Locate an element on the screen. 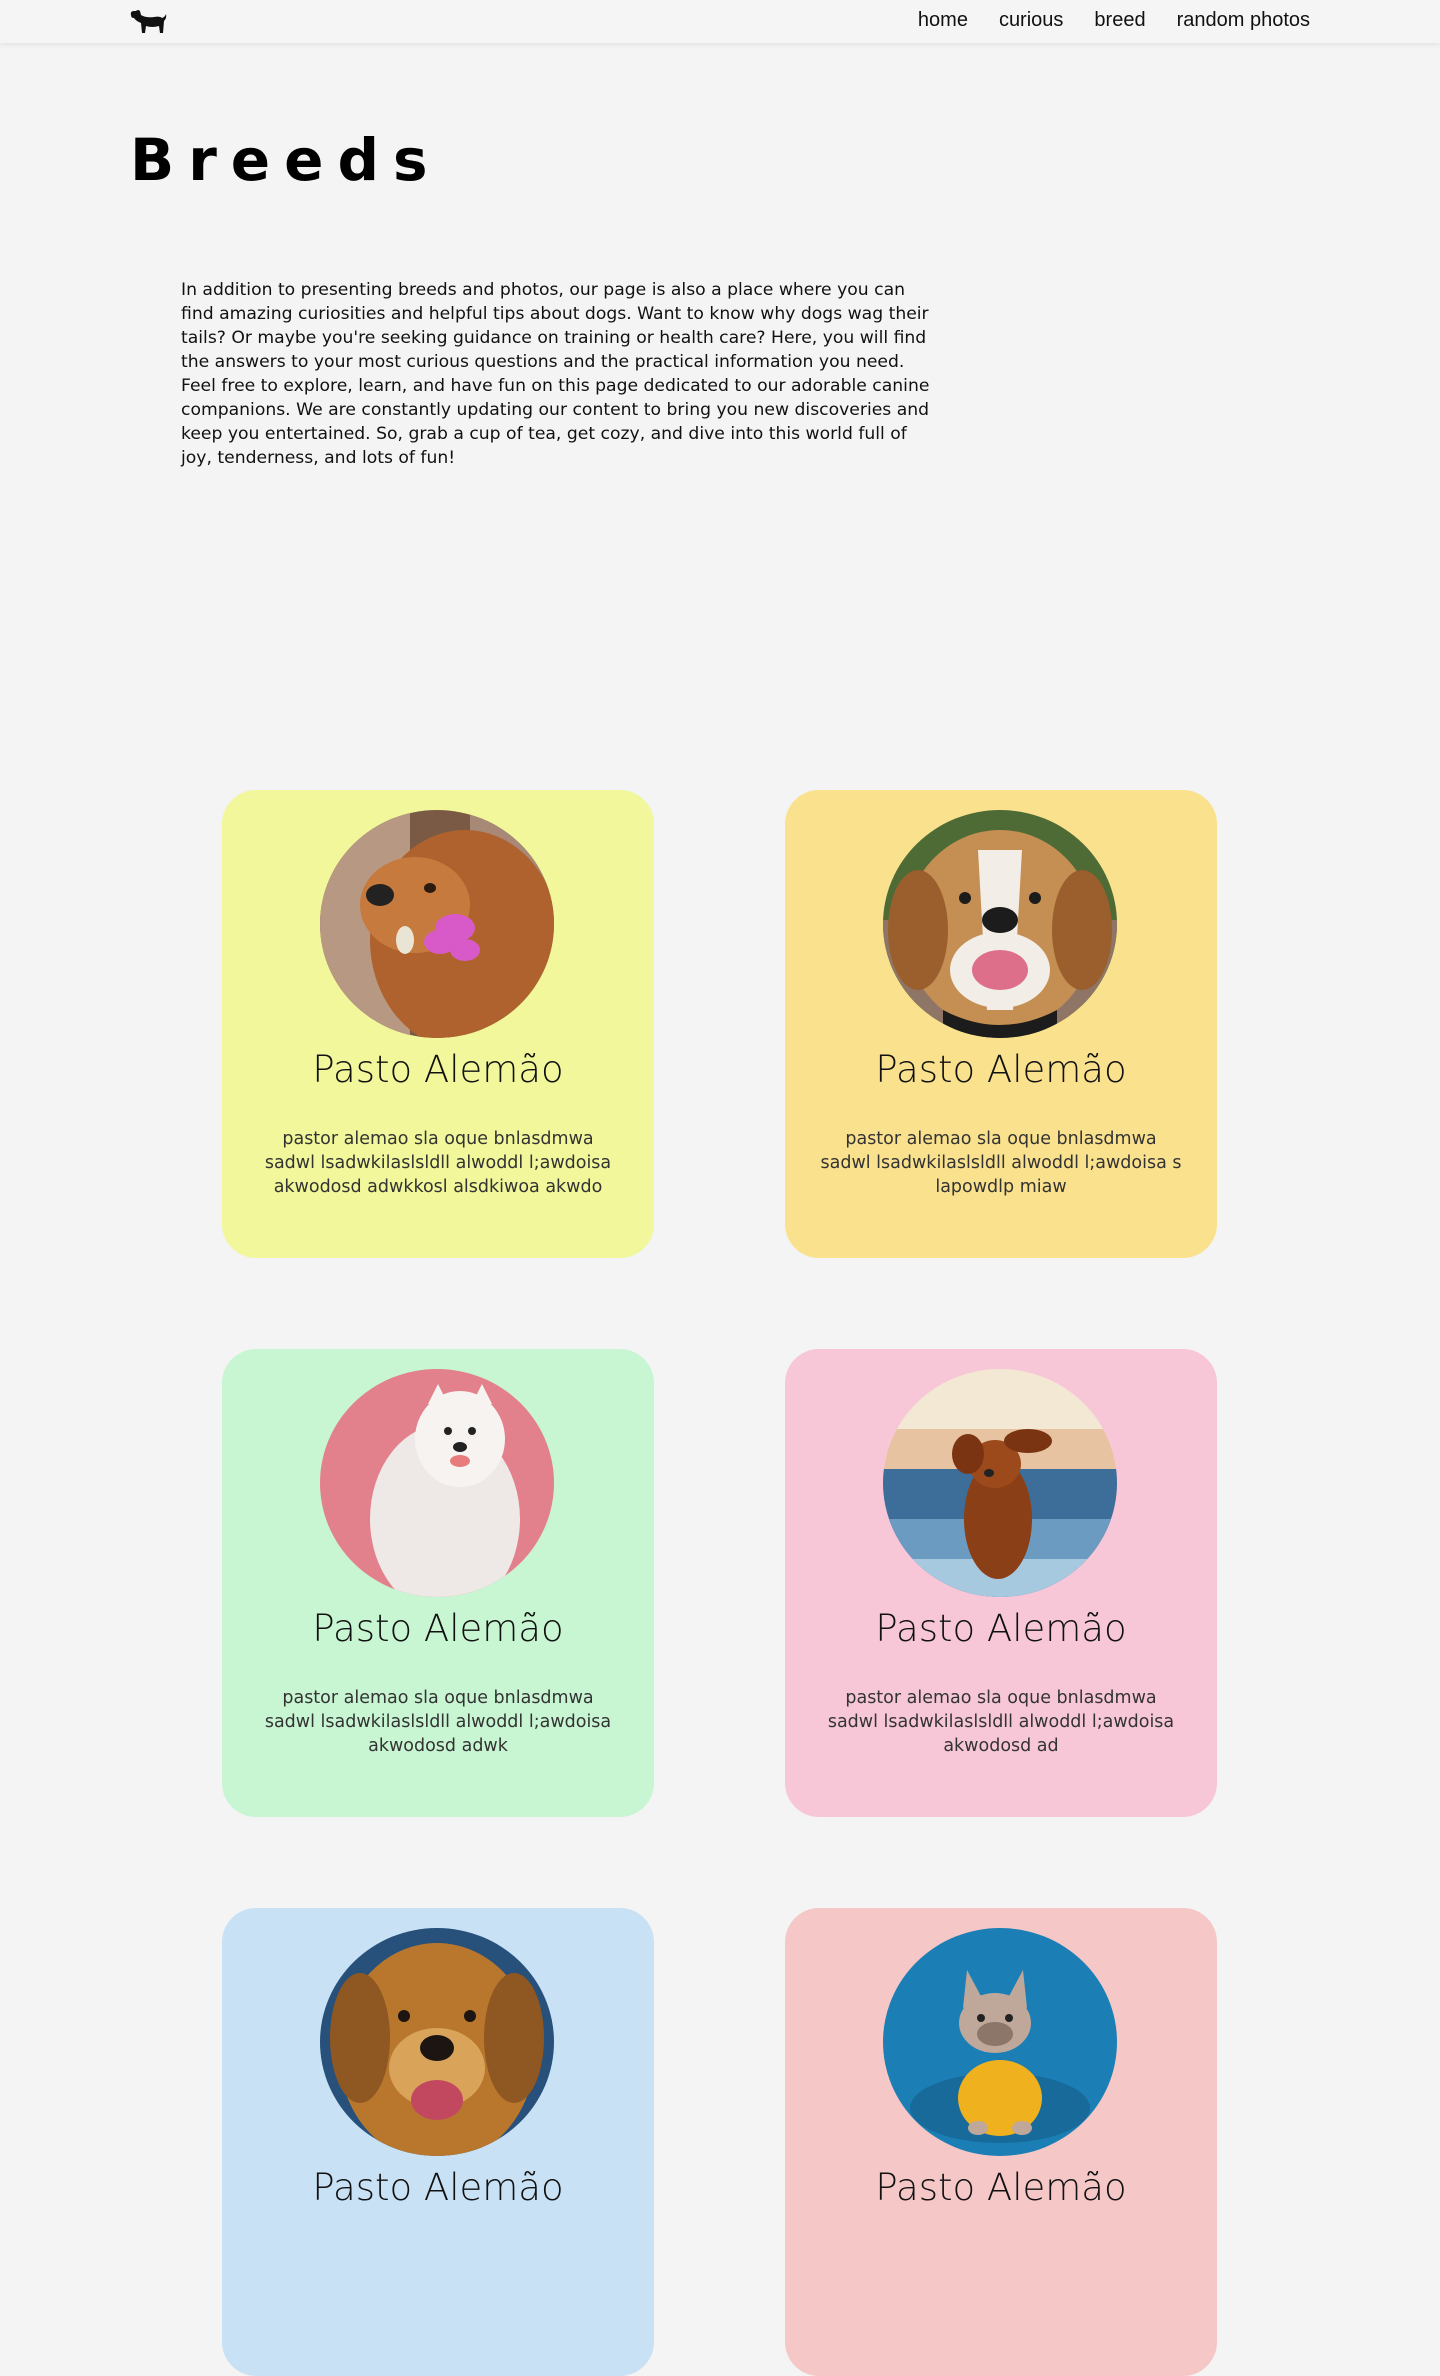 The width and height of the screenshot is (1440, 2376). nav-link-breed: breed is located at coordinates (1119, 20).